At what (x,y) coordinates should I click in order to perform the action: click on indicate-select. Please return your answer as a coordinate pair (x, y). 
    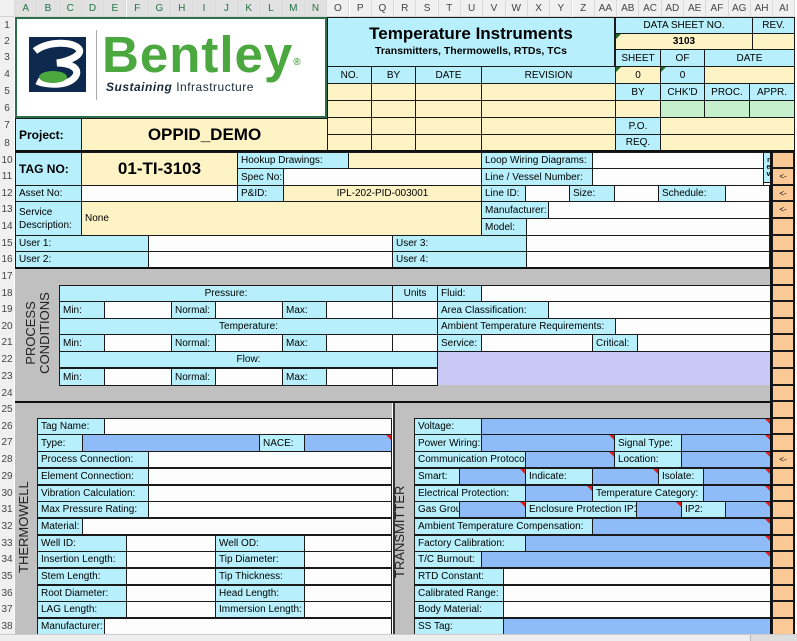
    Looking at the image, I should click on (625, 476).